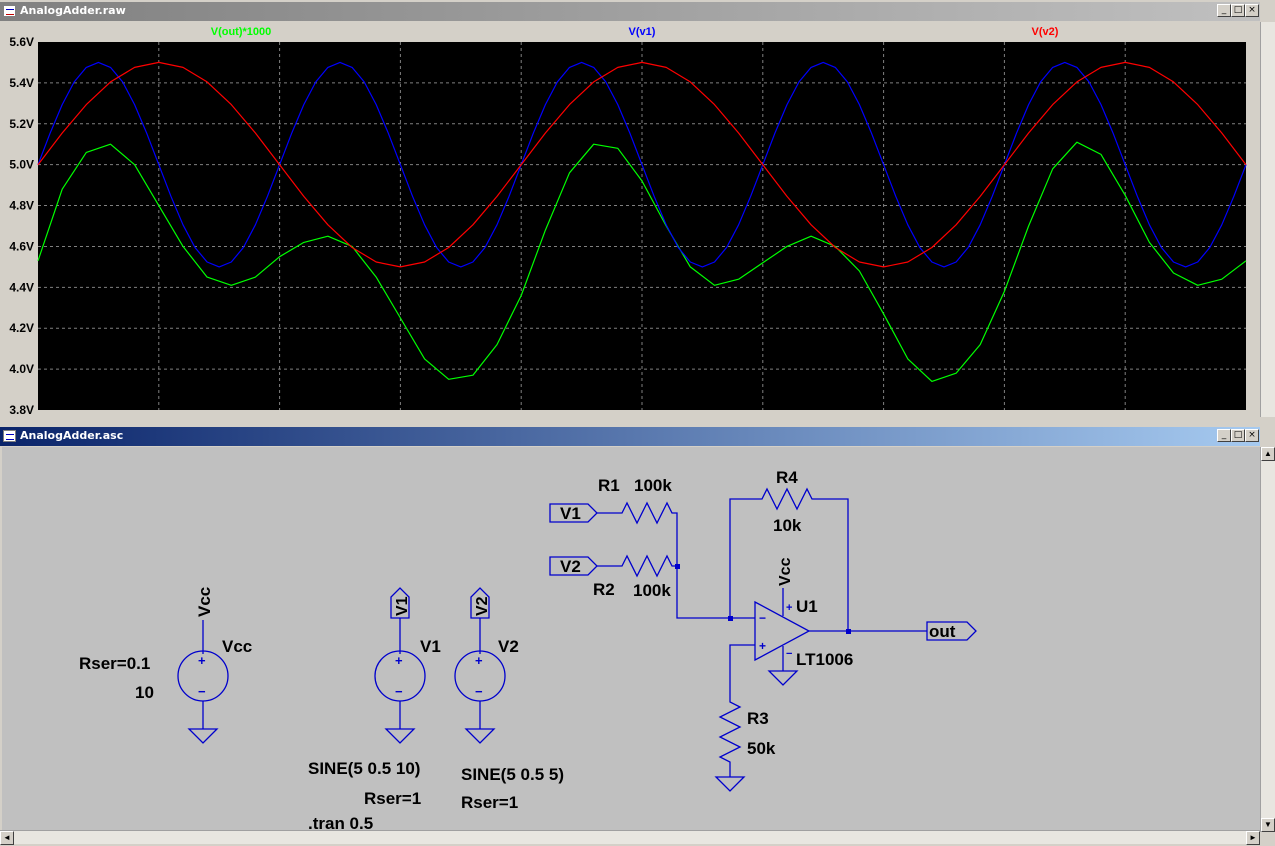 The height and width of the screenshot is (846, 1275). What do you see at coordinates (21, 246) in the screenshot?
I see `y-tick-label: 4.6V` at bounding box center [21, 246].